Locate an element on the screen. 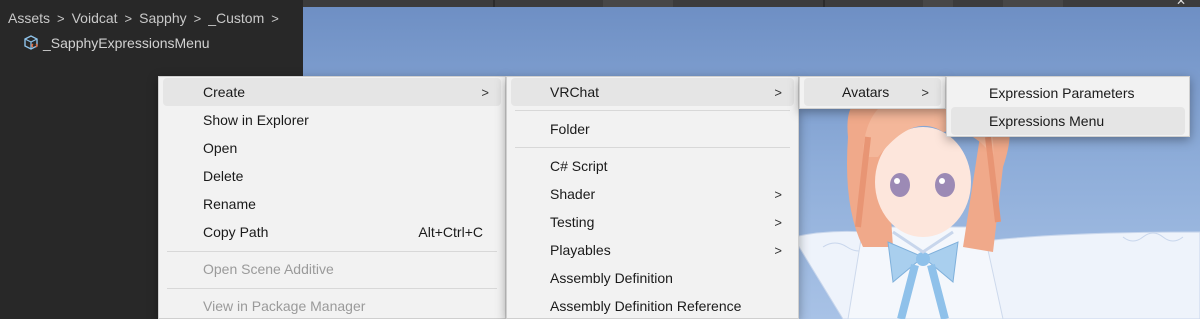 The height and width of the screenshot is (319, 1200). menu-item-playables: Playables > is located at coordinates (652, 250).